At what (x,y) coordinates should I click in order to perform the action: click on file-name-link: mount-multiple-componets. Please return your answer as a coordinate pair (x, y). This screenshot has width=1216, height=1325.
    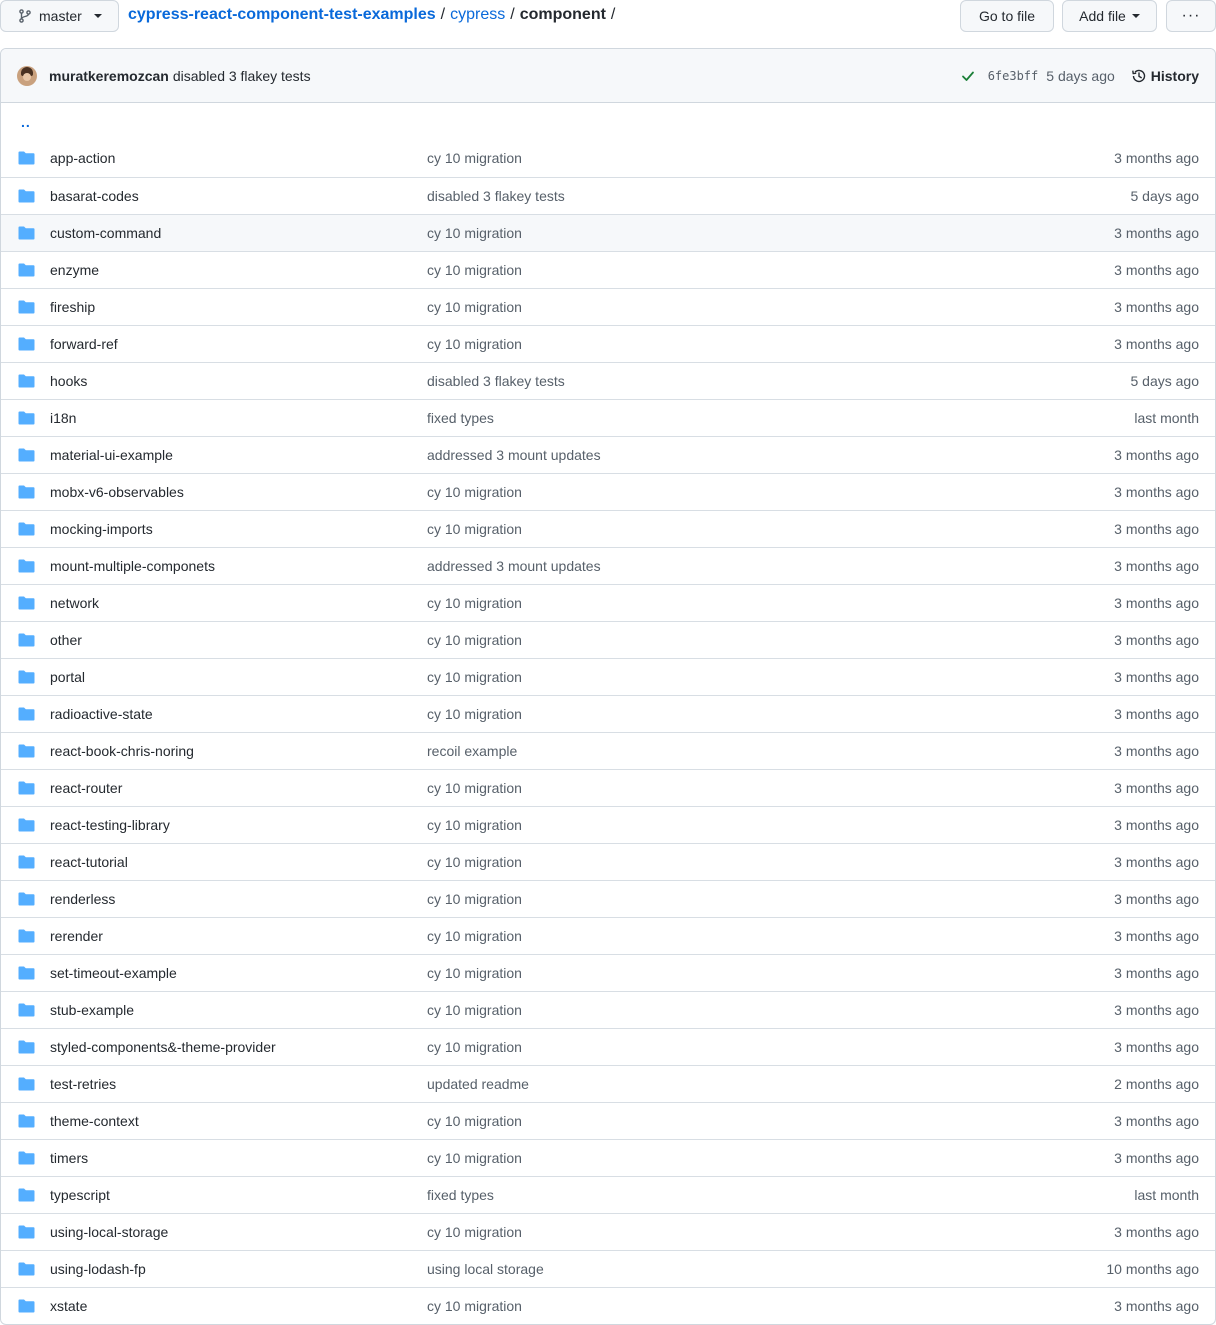
    Looking at the image, I should click on (132, 566).